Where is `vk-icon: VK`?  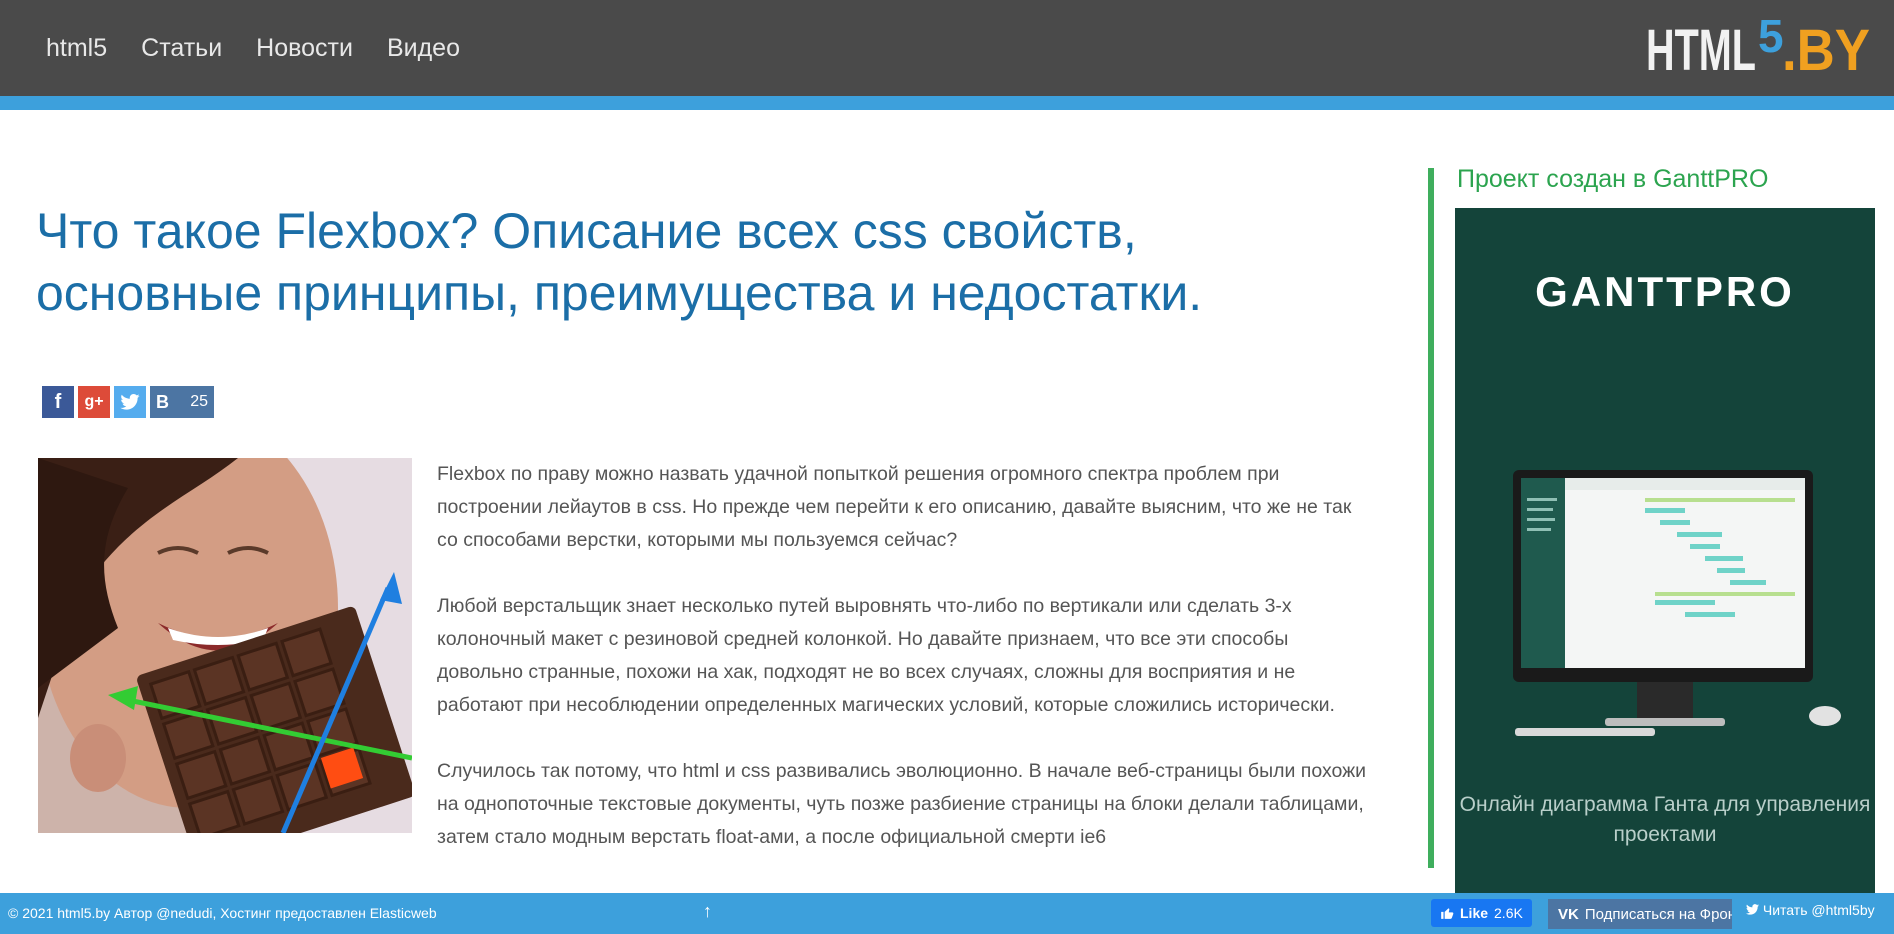 vk-icon: VK is located at coordinates (1568, 914).